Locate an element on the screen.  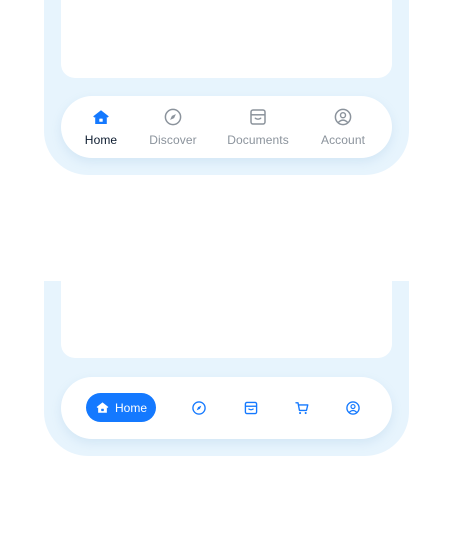
cart-icon is located at coordinates (302, 408).